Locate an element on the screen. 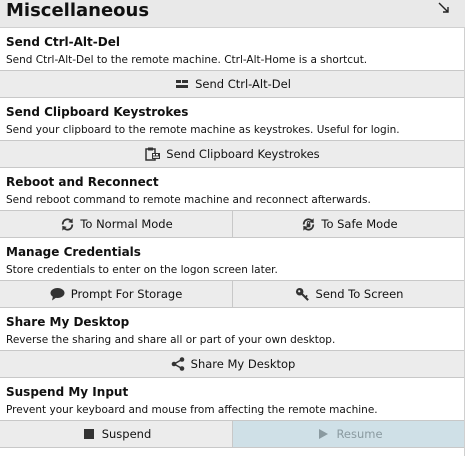 This screenshot has height=456, width=465. refresh-icon is located at coordinates (67, 224).